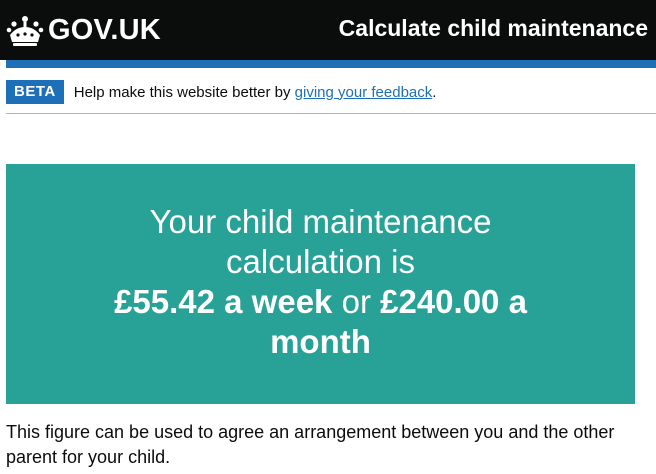 The image size is (656, 474). Describe the element at coordinates (331, 64) in the screenshot. I see `header-blue-bar` at that location.